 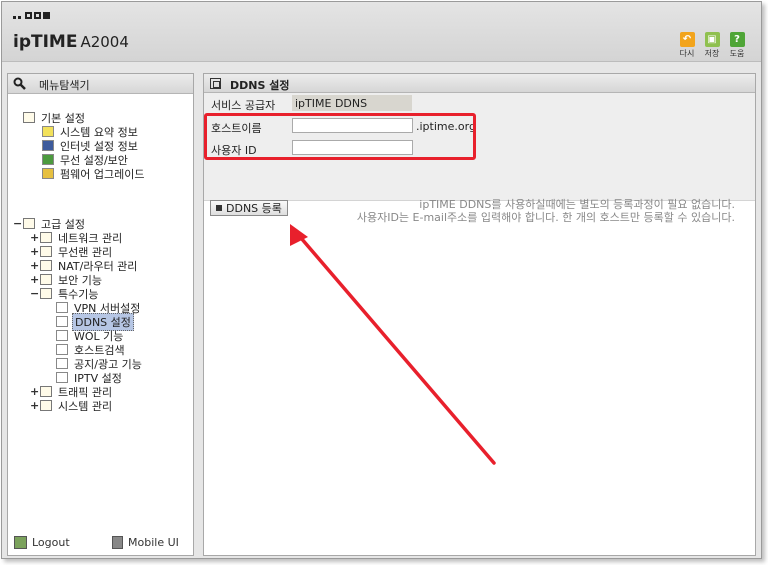 What do you see at coordinates (45, 42) in the screenshot?
I see `brand-main: ipTIME` at bounding box center [45, 42].